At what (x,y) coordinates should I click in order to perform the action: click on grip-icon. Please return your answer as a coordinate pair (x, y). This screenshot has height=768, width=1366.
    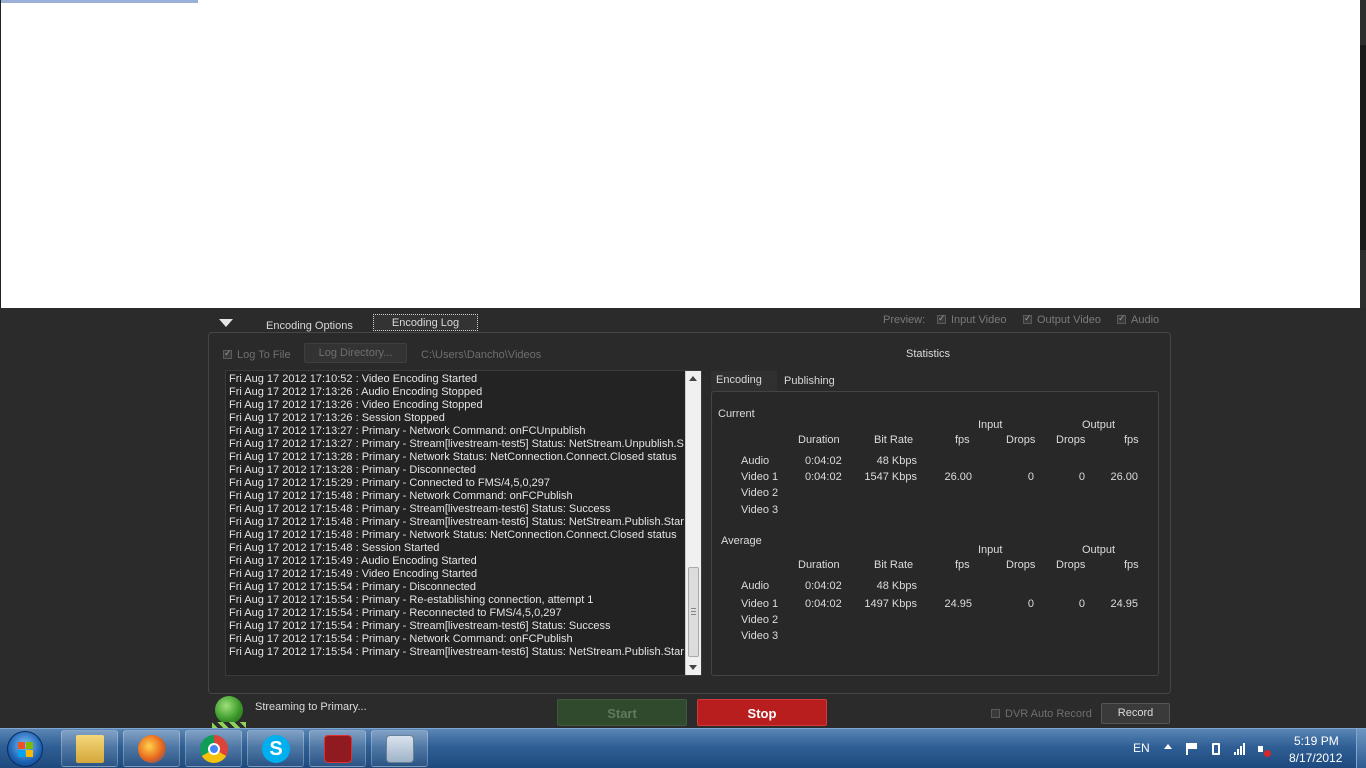
    Looking at the image, I should click on (693, 611).